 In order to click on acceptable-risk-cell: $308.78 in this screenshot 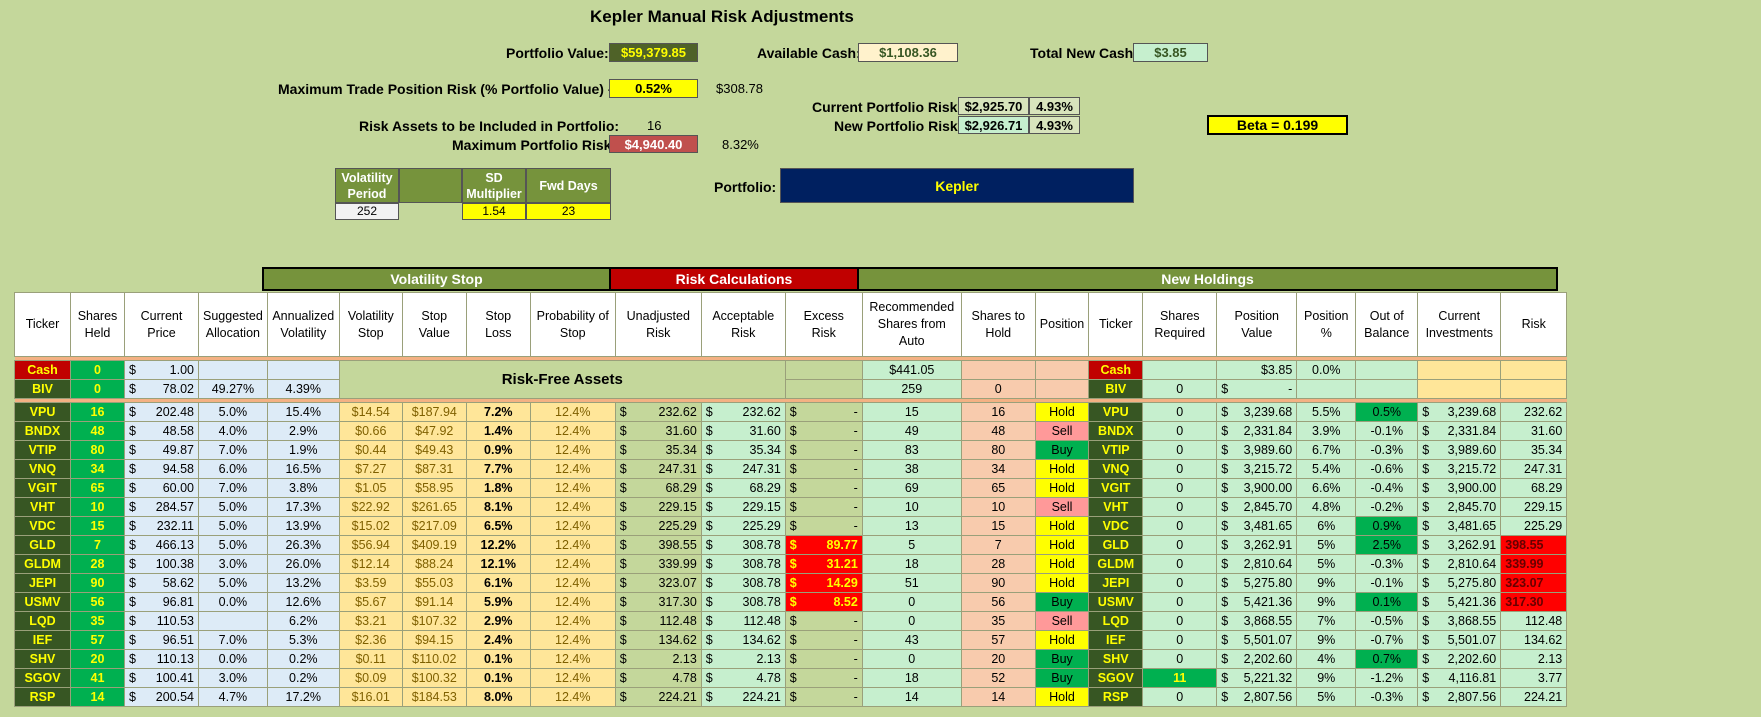, I will do `click(743, 602)`.